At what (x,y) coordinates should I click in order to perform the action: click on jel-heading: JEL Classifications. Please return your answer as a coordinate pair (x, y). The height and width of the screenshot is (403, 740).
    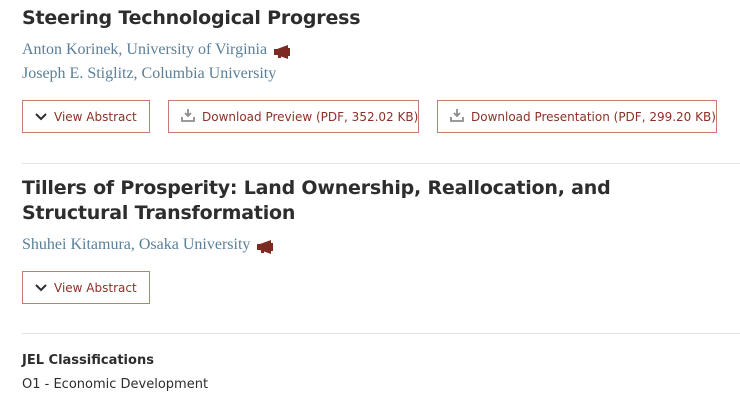
    Looking at the image, I should click on (88, 360).